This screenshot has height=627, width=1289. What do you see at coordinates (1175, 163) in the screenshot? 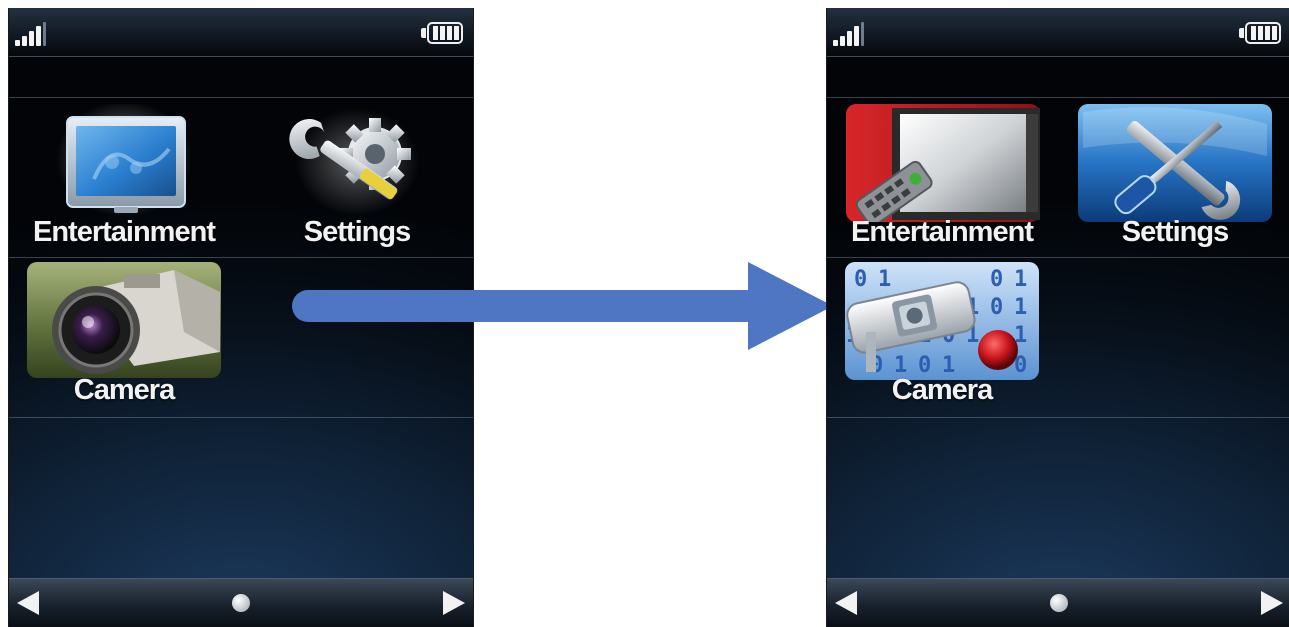
I see `wrench-screwdriver-icon` at bounding box center [1175, 163].